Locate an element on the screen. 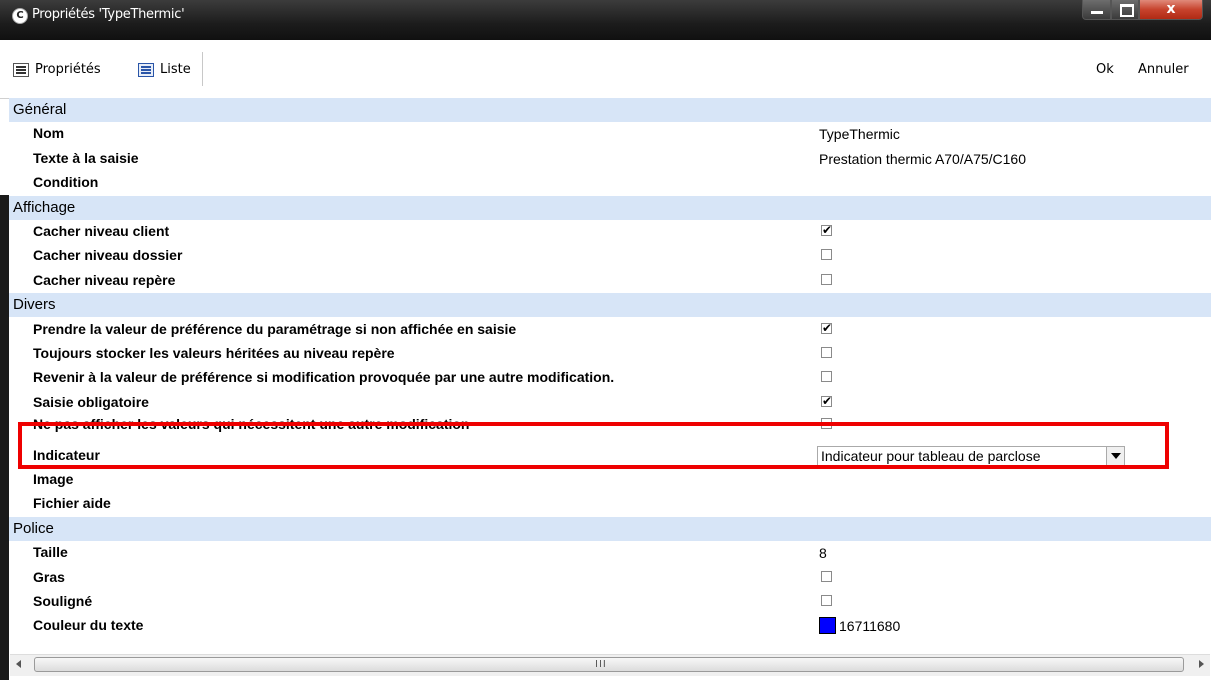  property-row: Saisie obligatoire is located at coordinates (610, 402).